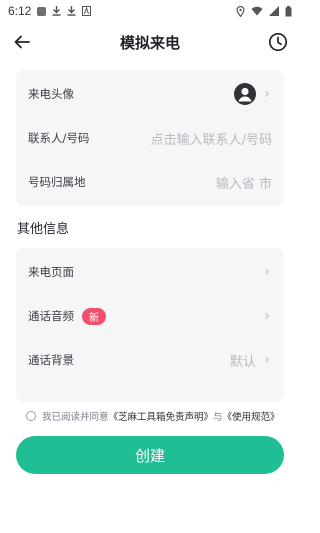 This screenshot has height=533, width=320. What do you see at coordinates (211, 138) in the screenshot?
I see `contact-input: 点击输入联系人/号码` at bounding box center [211, 138].